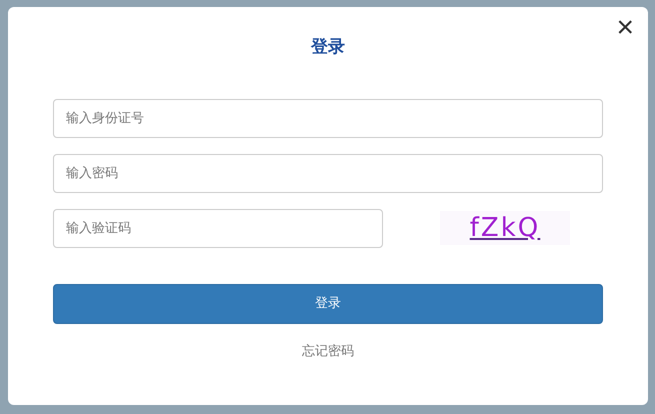 This screenshot has height=414, width=655. What do you see at coordinates (505, 228) in the screenshot?
I see `captcha-image: fZkQ` at bounding box center [505, 228].